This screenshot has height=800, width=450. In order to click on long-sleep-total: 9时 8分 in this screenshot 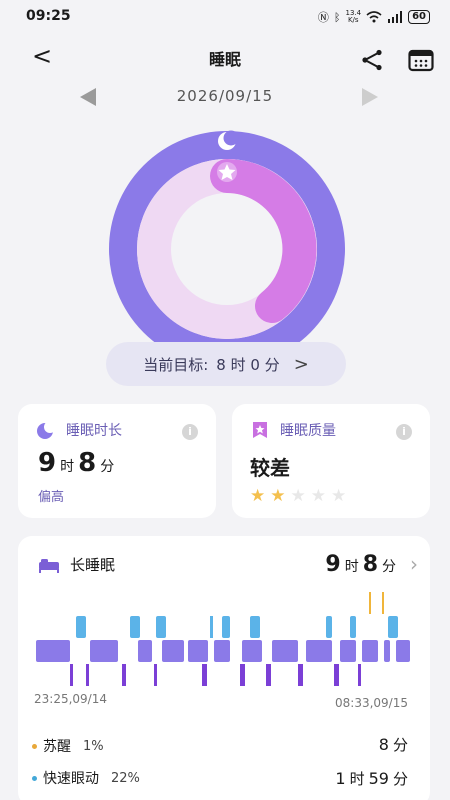, I will do `click(360, 564)`.